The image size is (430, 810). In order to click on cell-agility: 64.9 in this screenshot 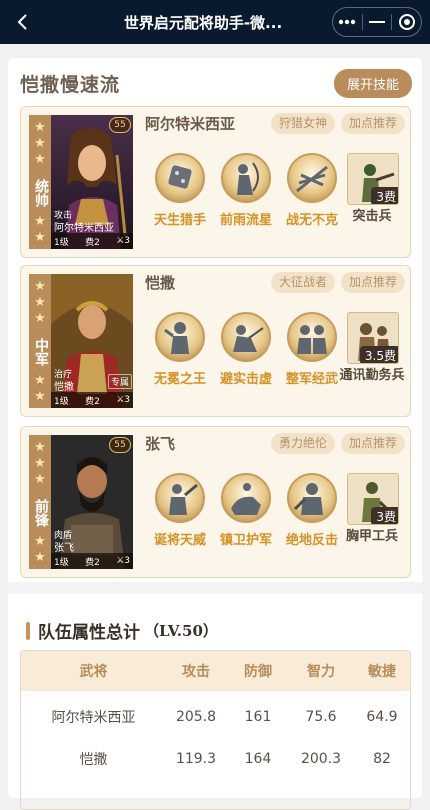, I will do `click(382, 717)`.